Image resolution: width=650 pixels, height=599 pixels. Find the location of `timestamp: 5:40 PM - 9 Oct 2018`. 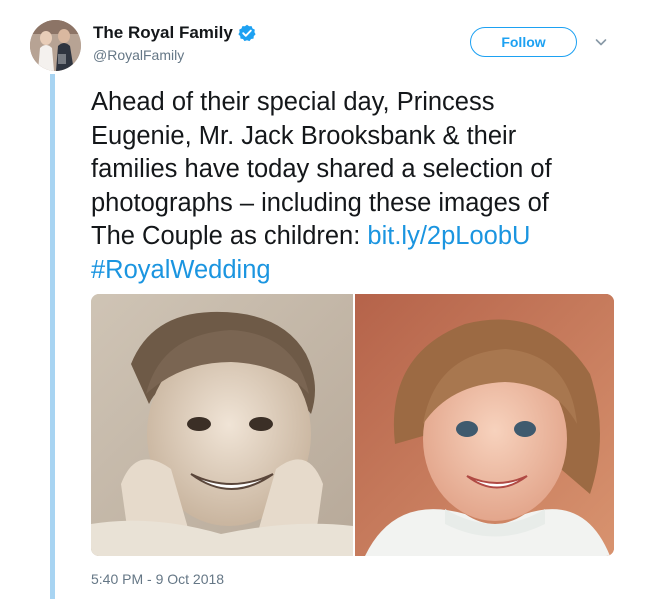

timestamp: 5:40 PM - 9 Oct 2018 is located at coordinates (157, 579).